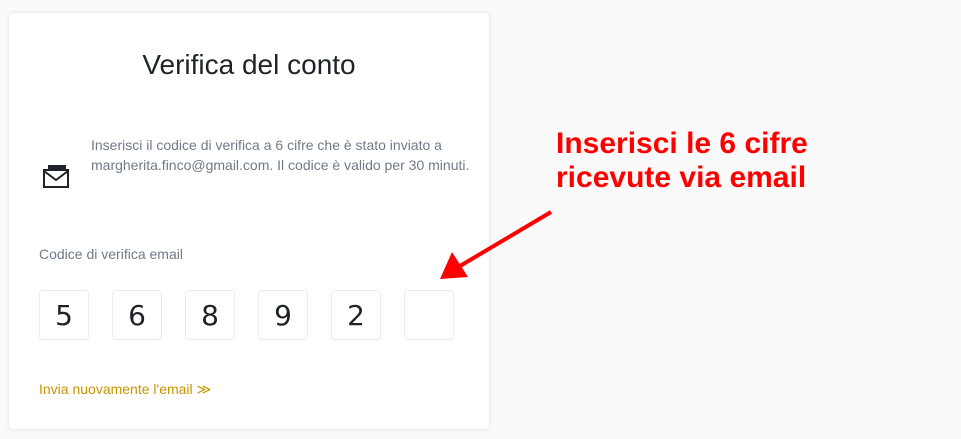 This screenshot has width=961, height=439. I want to click on annotation-line-2: ricevute via email, so click(681, 177).